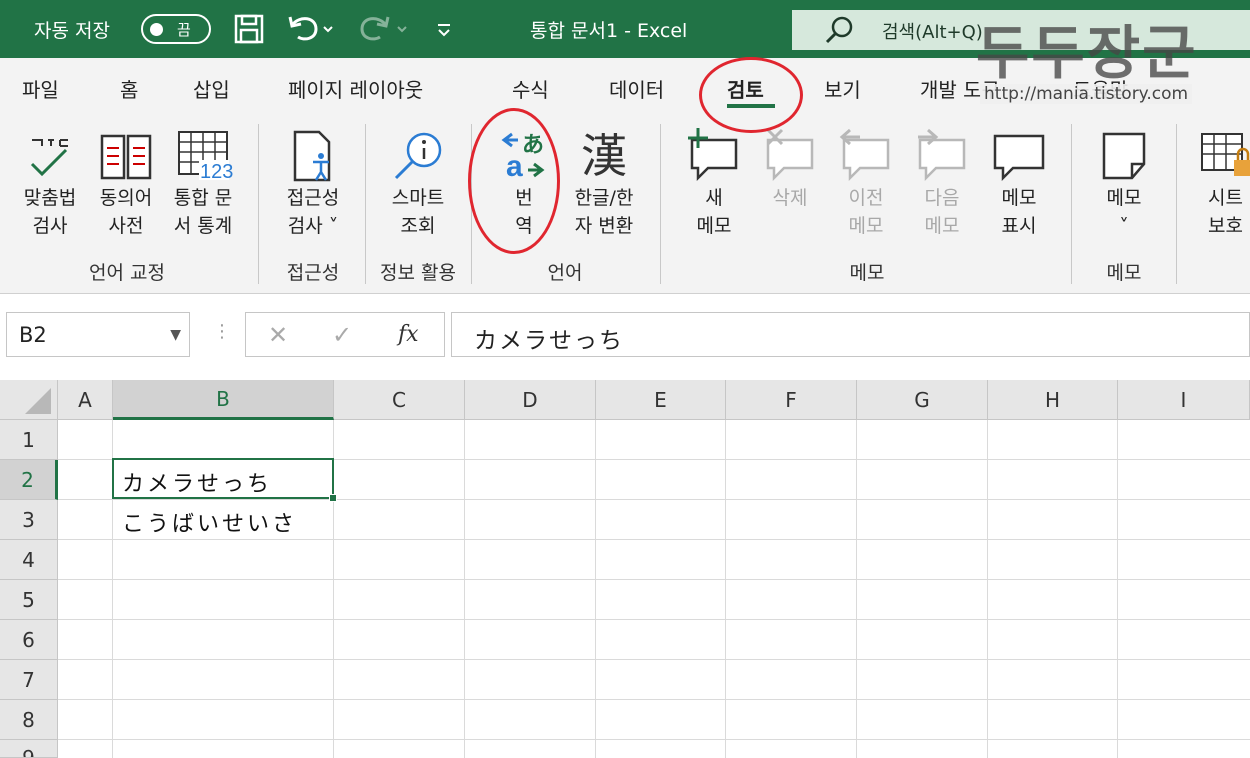  I want to click on cancel-icon: ✕, so click(278, 335).